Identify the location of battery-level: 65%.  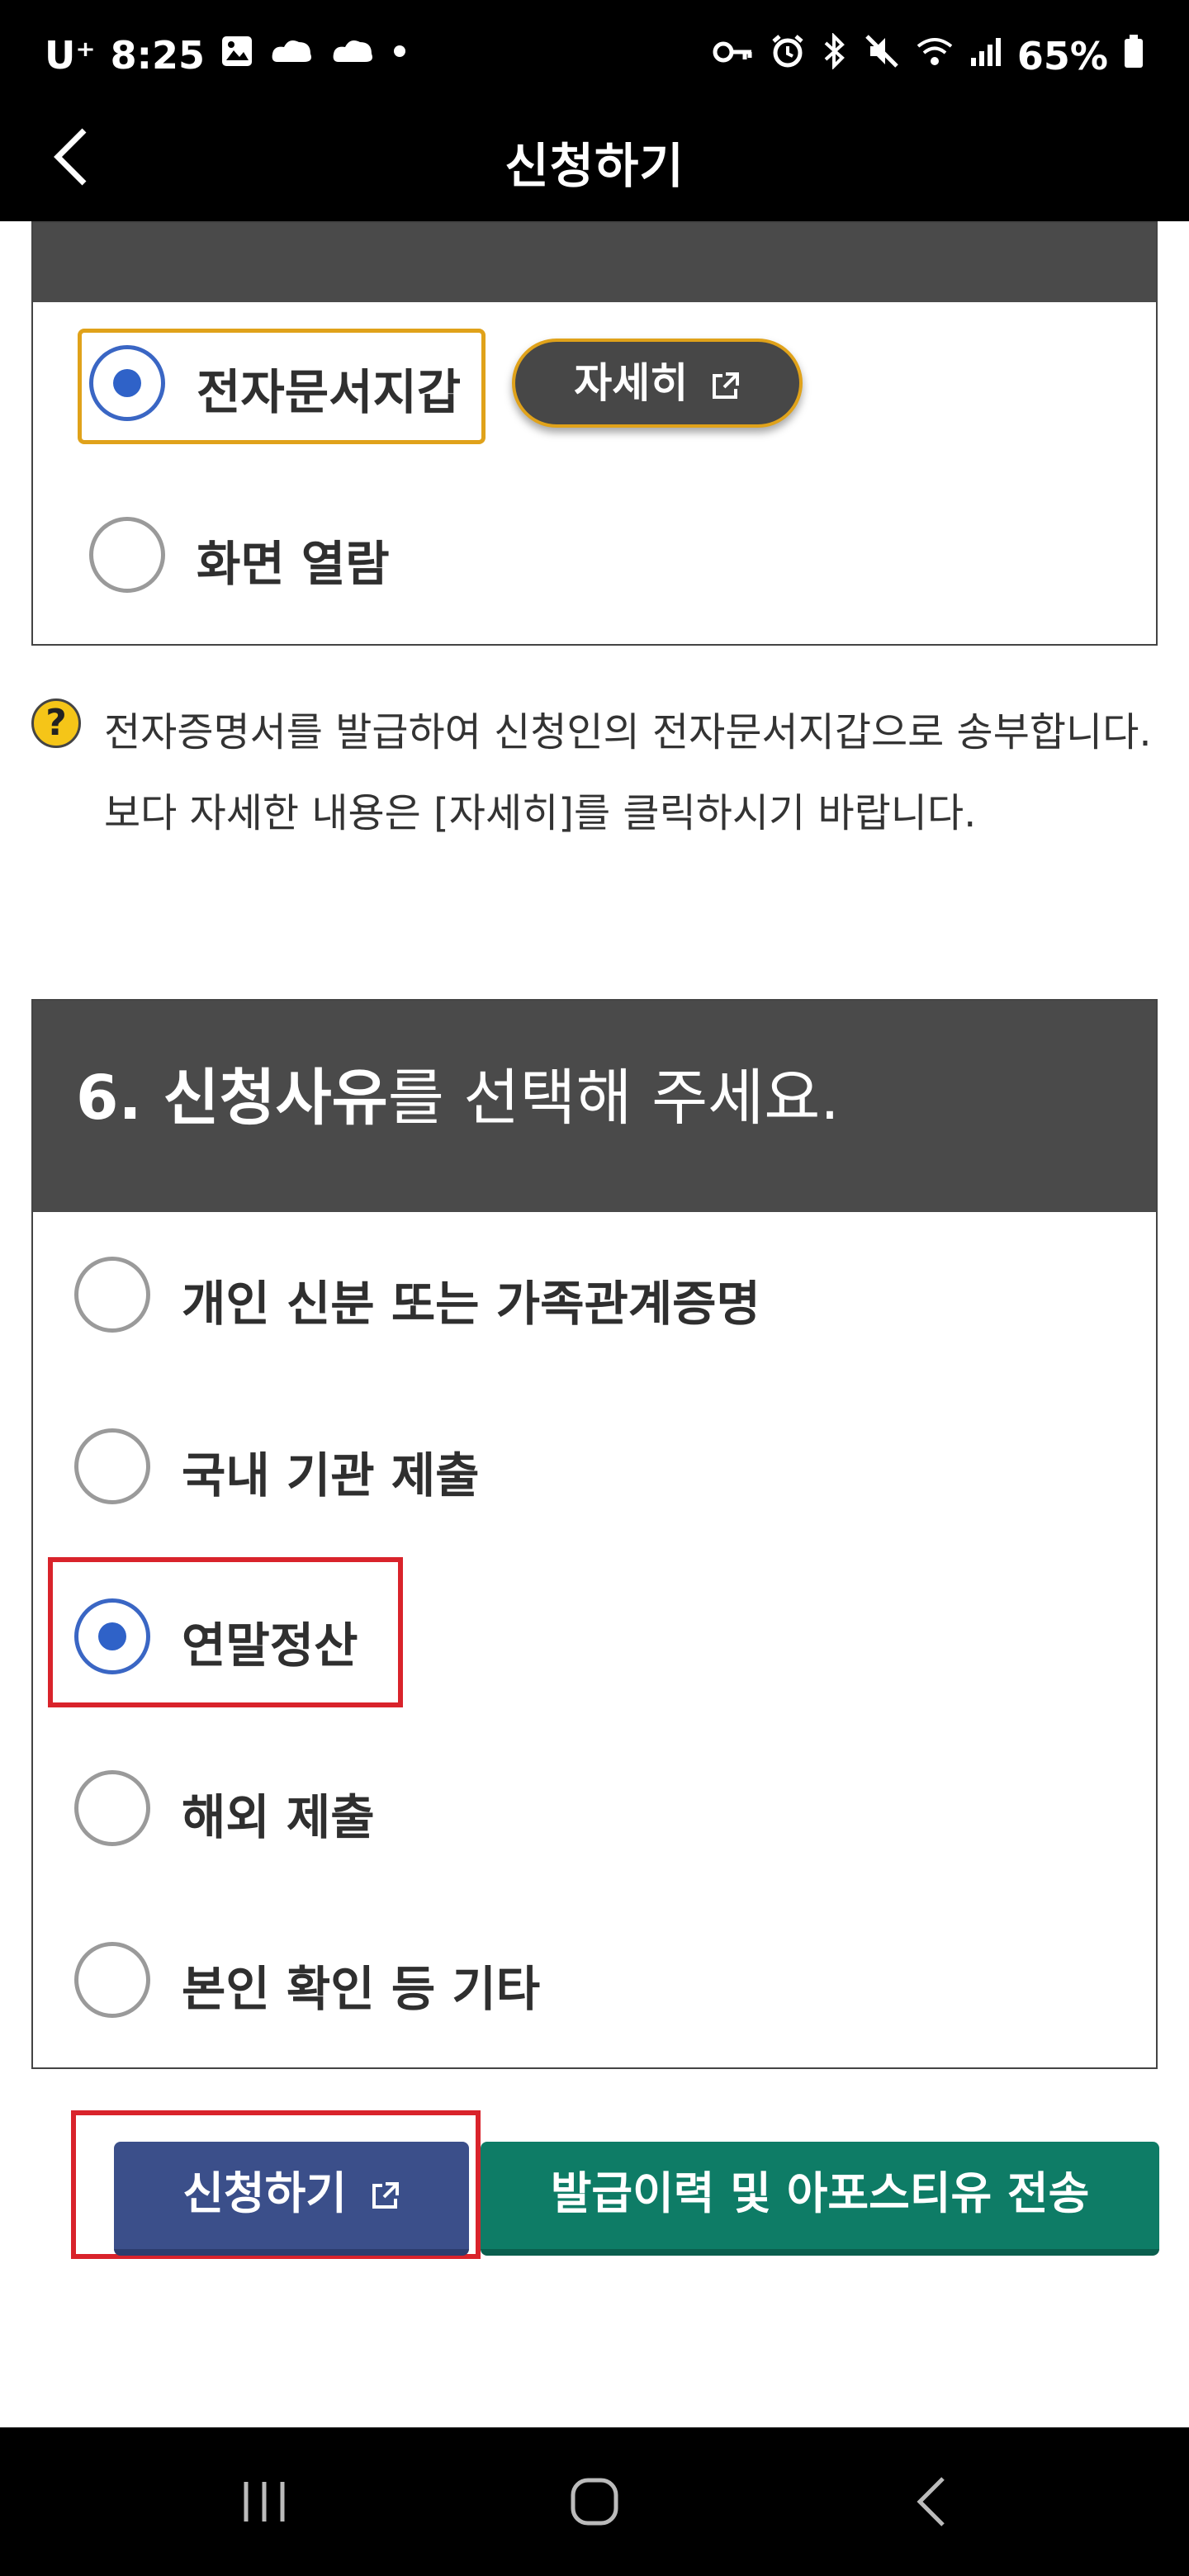
(1062, 55).